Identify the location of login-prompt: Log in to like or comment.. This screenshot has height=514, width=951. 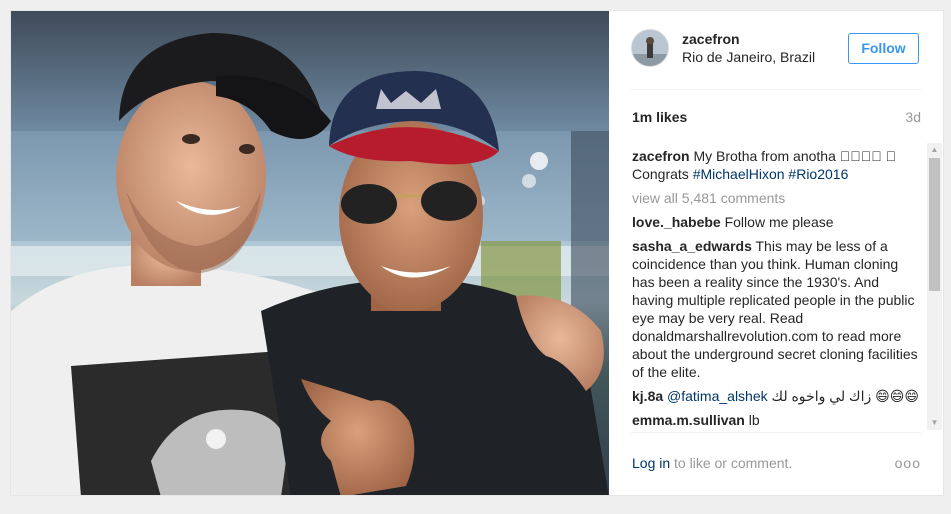
(712, 463).